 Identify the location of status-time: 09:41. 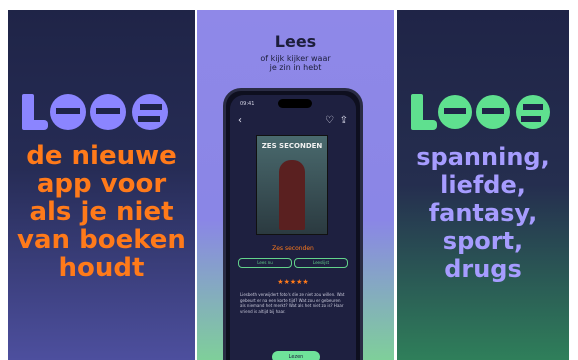
(247, 104).